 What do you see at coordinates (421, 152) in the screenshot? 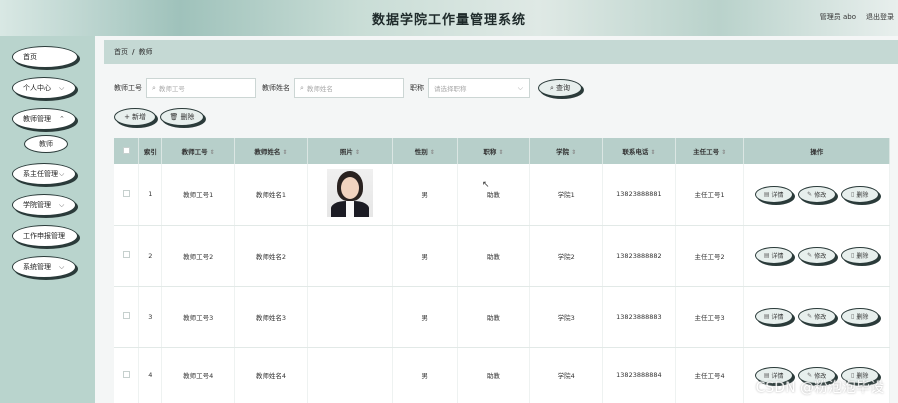
I see `column-header-label: 性别` at bounding box center [421, 152].